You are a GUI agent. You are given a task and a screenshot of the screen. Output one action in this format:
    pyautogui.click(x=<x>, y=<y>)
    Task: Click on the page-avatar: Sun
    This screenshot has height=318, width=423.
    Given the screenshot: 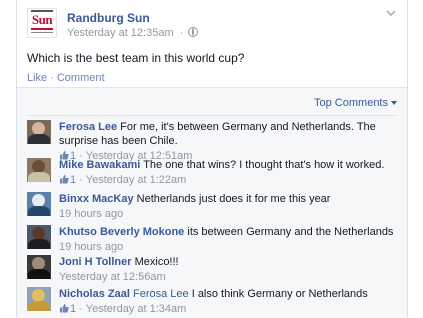 What is the action you would take?
    pyautogui.click(x=42, y=23)
    